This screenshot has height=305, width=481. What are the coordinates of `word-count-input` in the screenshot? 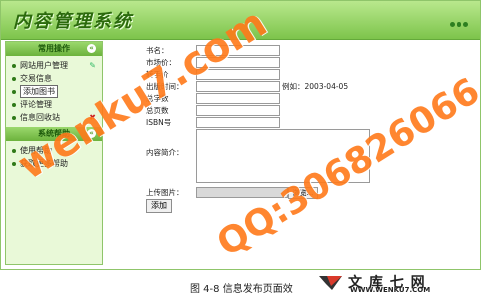 It's located at (238, 98).